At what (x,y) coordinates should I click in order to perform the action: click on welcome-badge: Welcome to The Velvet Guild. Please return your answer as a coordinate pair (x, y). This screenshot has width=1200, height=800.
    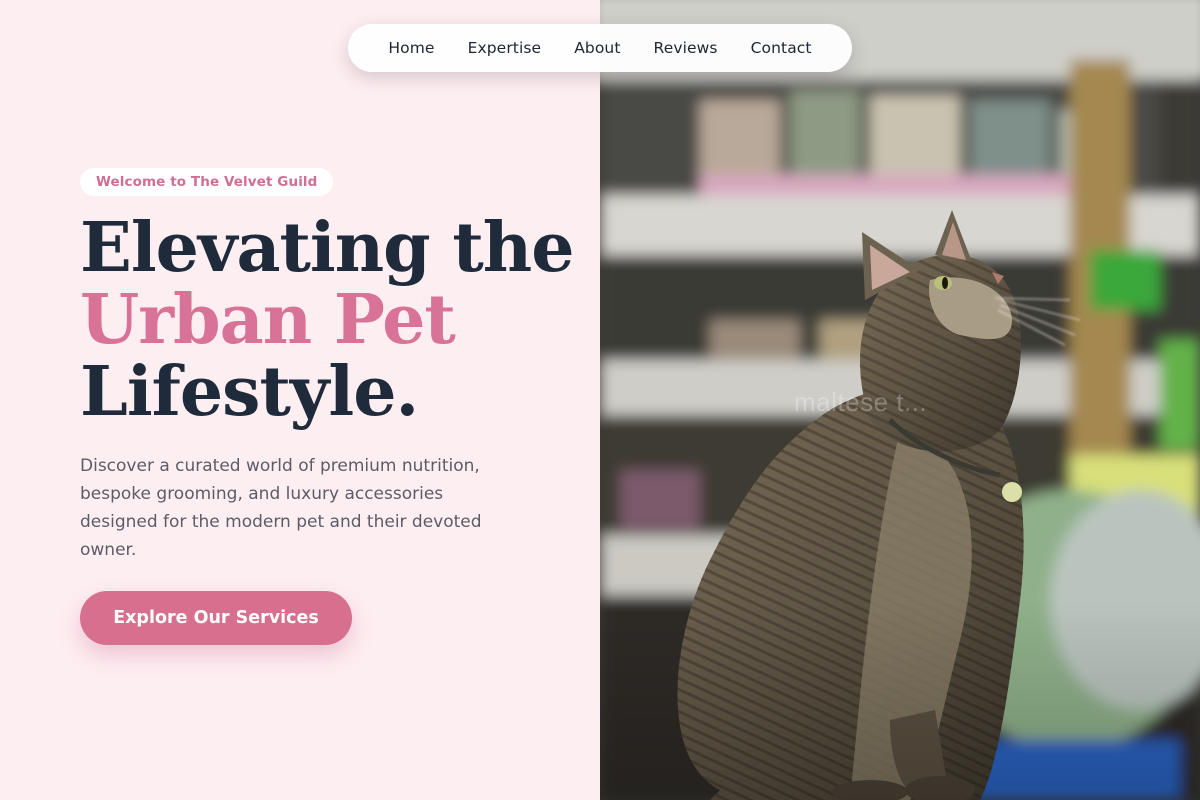
    Looking at the image, I should click on (207, 182).